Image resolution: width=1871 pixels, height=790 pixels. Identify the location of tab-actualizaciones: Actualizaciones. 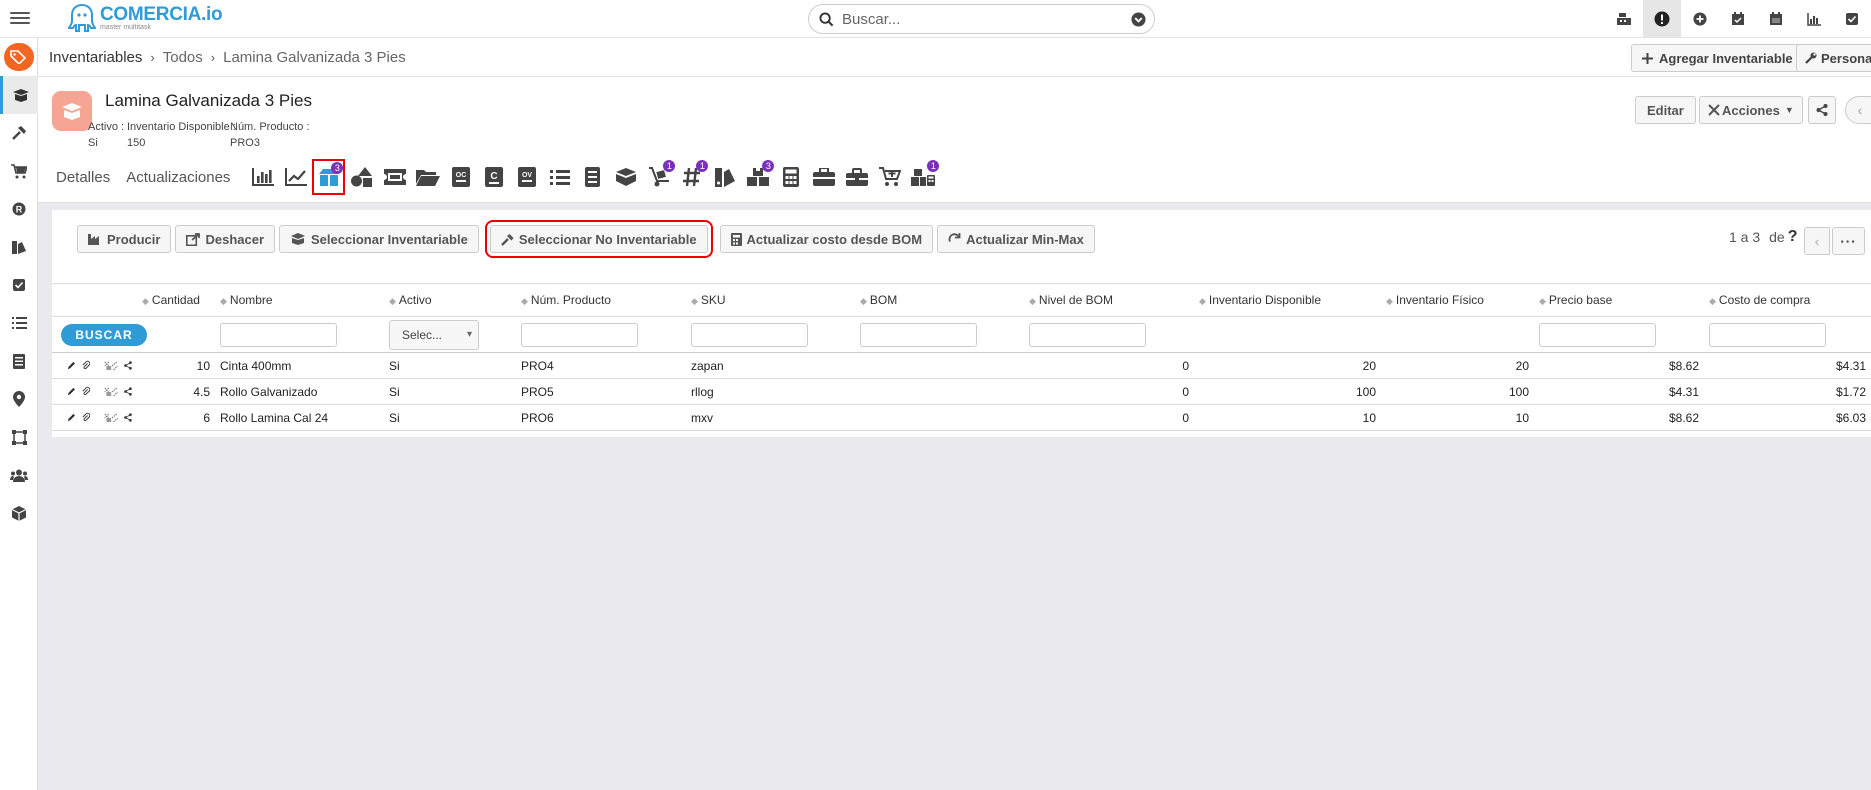
(178, 177).